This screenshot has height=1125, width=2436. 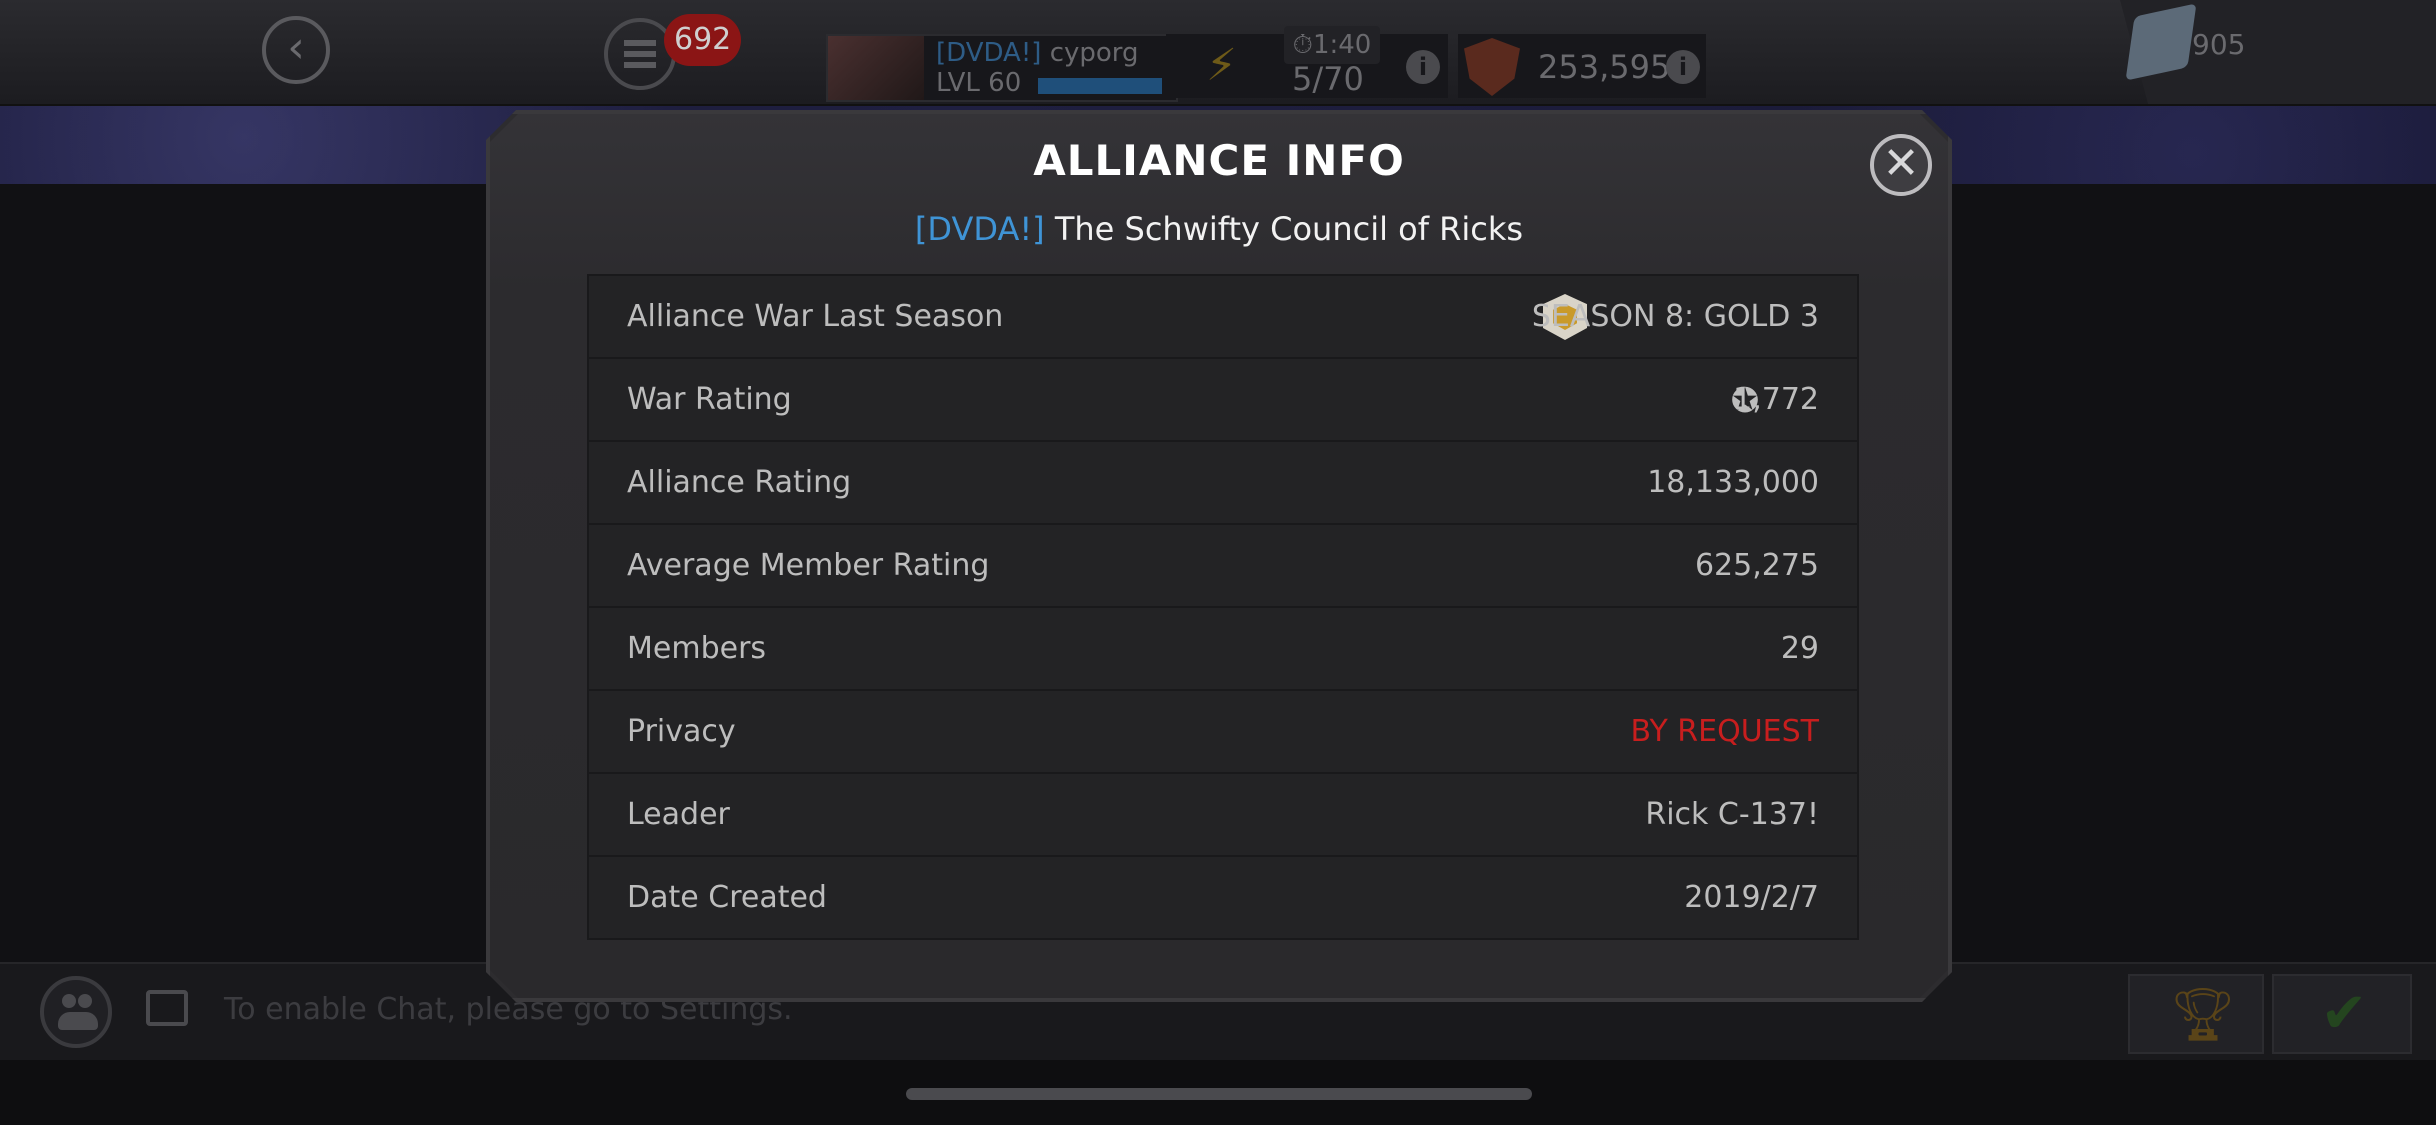 What do you see at coordinates (815, 316) in the screenshot?
I see `row-label: Alliance War Last Season` at bounding box center [815, 316].